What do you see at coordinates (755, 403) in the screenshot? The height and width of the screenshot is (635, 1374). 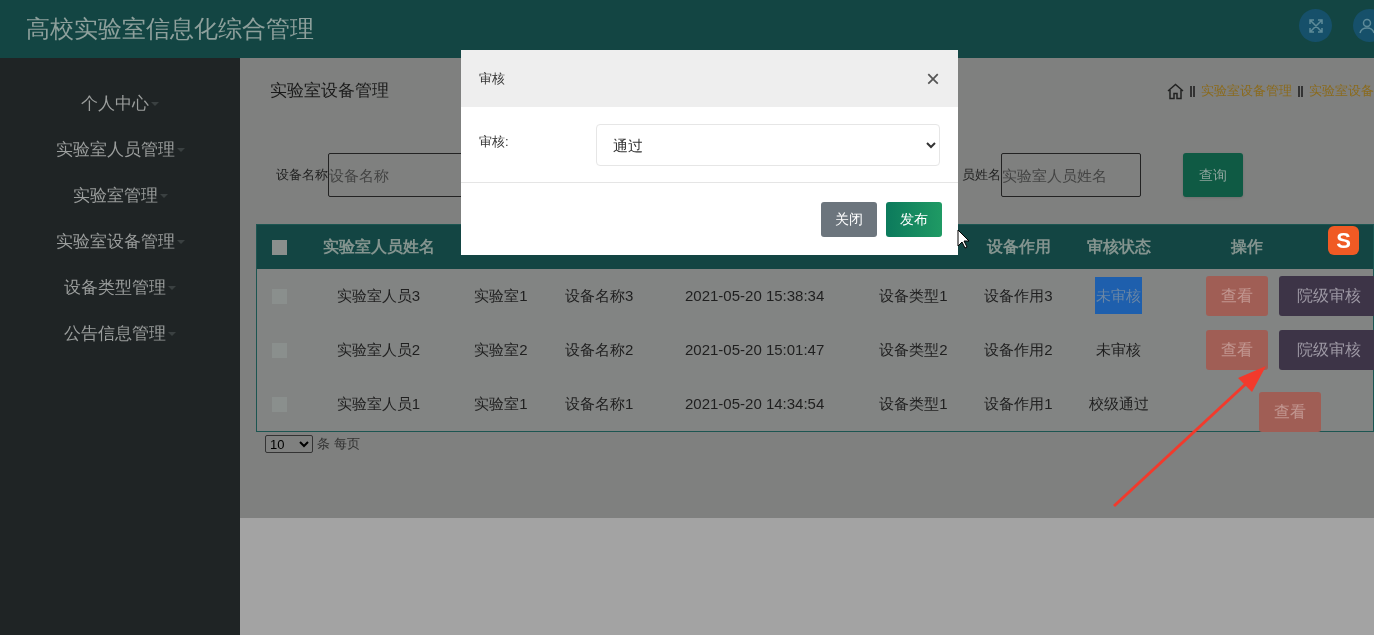 I see `table-cell: 2021-05-20 14:34:54` at bounding box center [755, 403].